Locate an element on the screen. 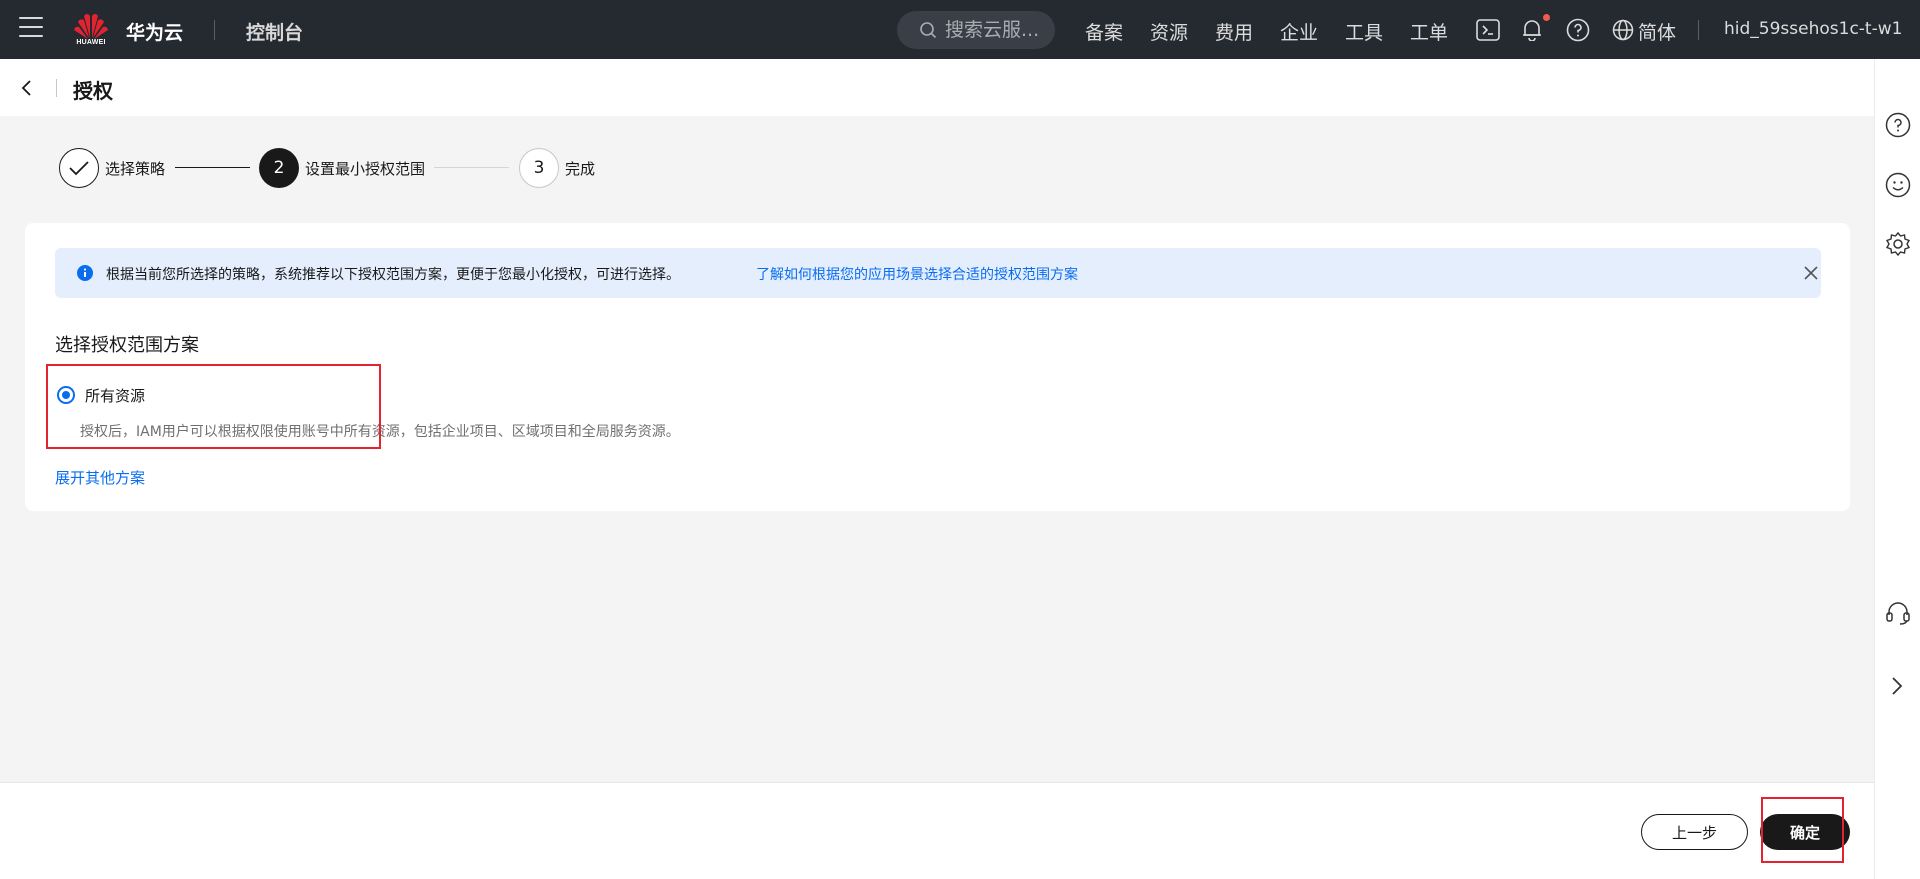  page-title: 授权 is located at coordinates (93, 91).